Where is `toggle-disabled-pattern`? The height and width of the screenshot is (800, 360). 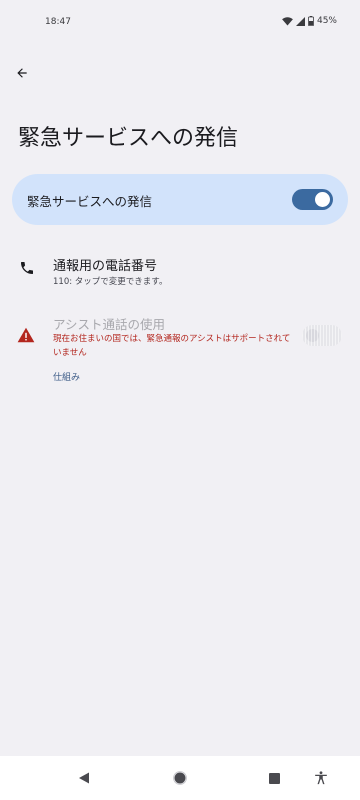
toggle-disabled-pattern is located at coordinates (322, 335).